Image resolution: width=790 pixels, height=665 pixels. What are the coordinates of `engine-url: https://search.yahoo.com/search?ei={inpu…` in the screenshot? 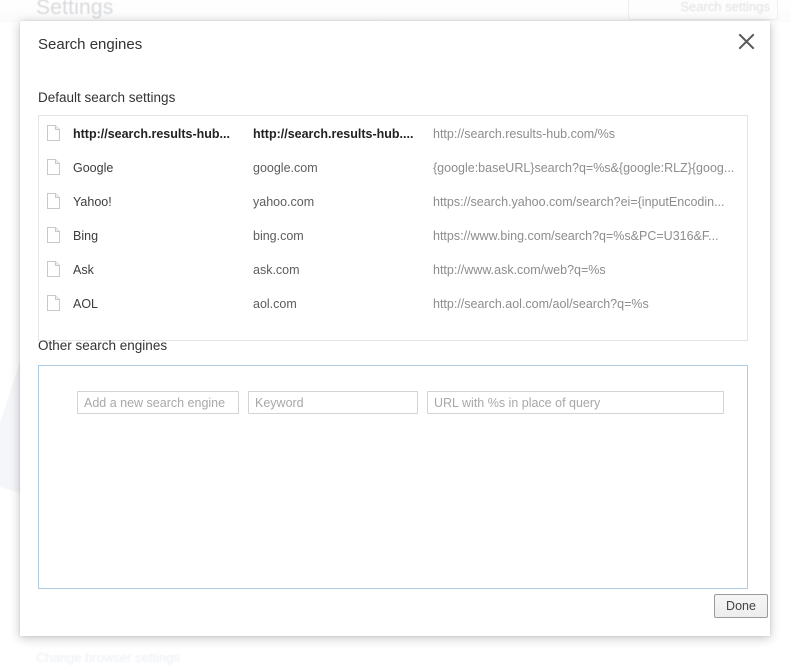 It's located at (579, 202).